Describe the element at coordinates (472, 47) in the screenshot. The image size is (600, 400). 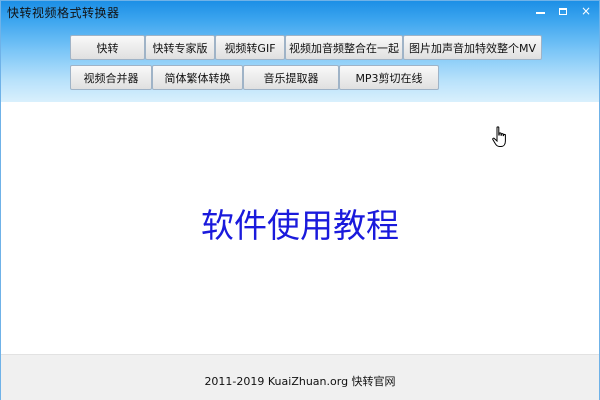
I see `image-sound-mv-button: 图片加声音加特效整个MV` at that location.